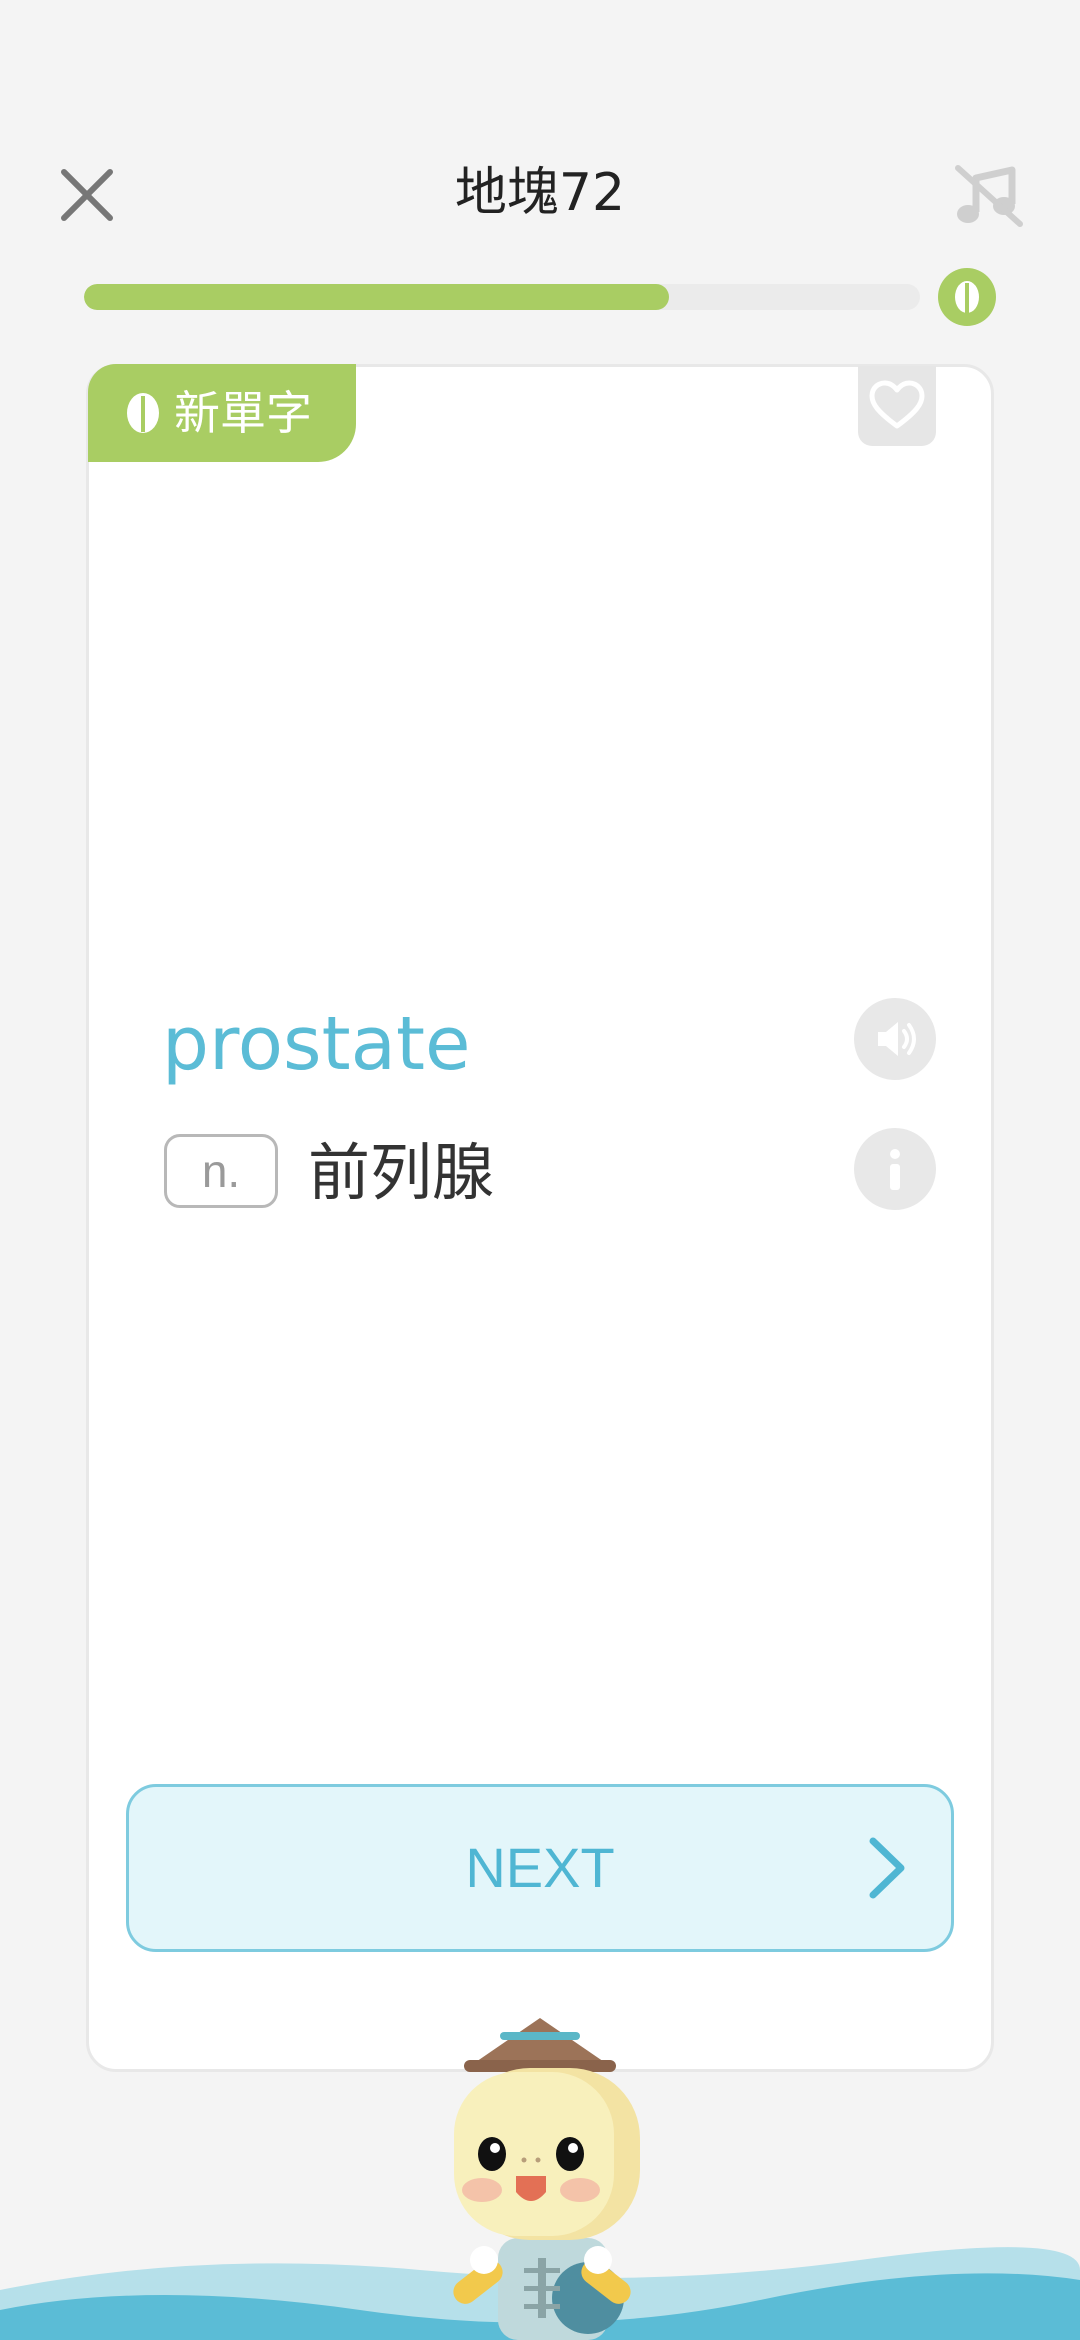 This screenshot has width=1080, height=2340. Describe the element at coordinates (546, 2179) in the screenshot. I see `mascot-character` at that location.